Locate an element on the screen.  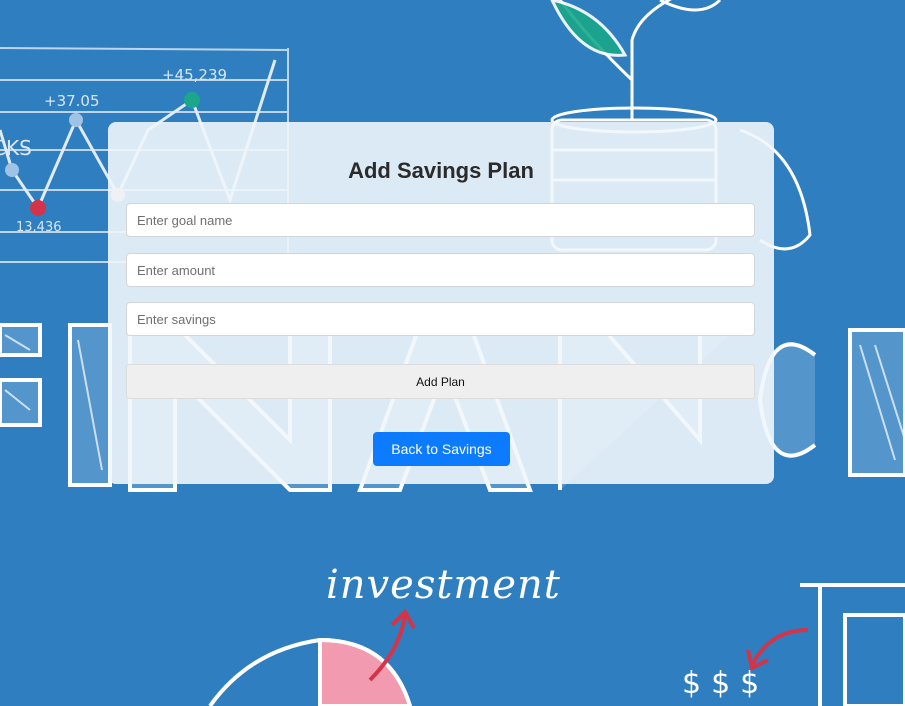
amount-input is located at coordinates (440, 270).